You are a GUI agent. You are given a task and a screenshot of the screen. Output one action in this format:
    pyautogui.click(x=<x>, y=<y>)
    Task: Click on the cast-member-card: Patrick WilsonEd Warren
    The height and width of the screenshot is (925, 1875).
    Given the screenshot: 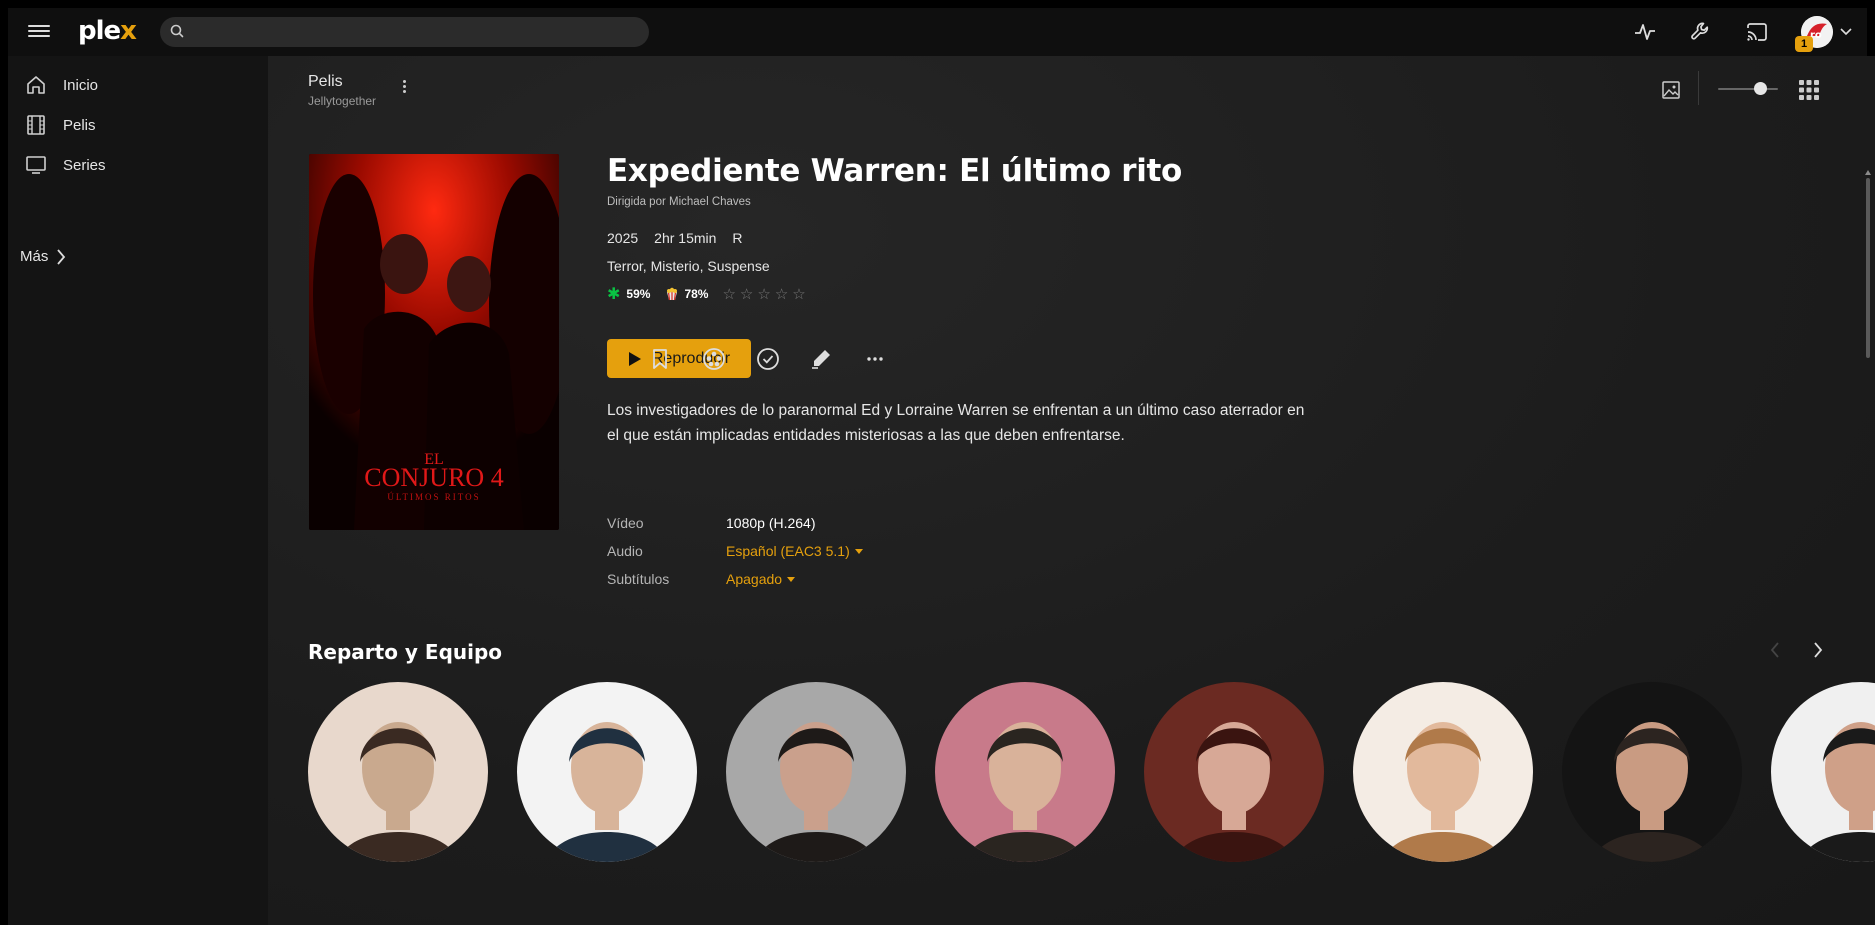 What is the action you would take?
    pyautogui.click(x=592, y=803)
    